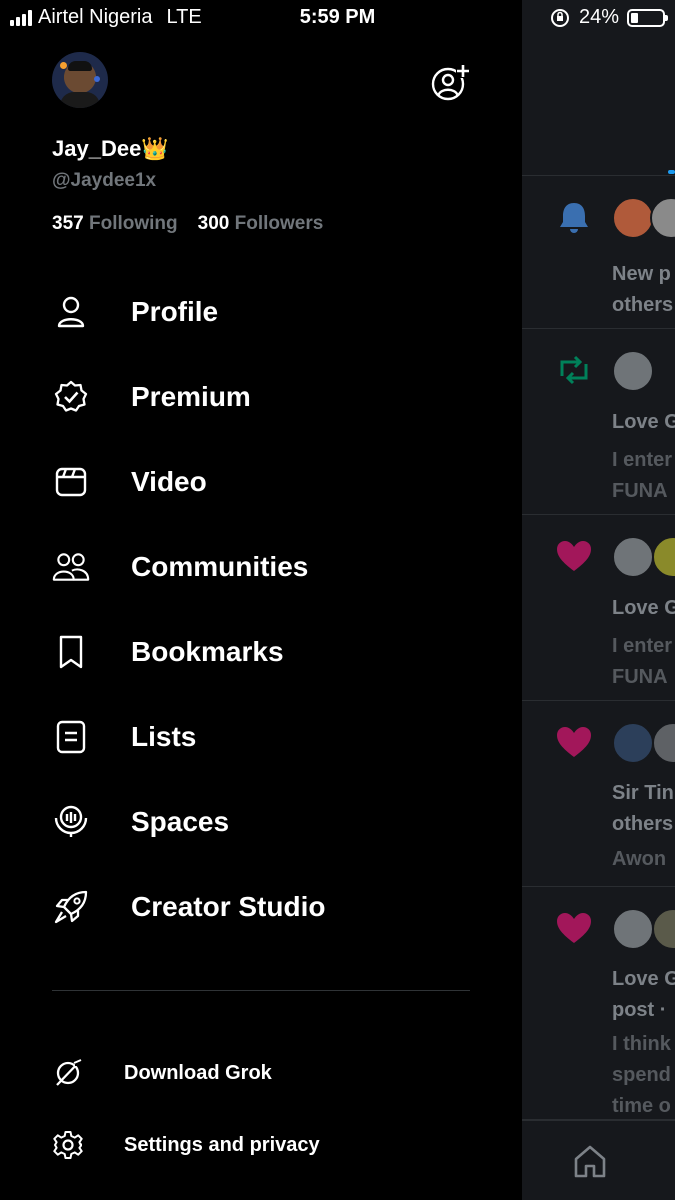 This screenshot has height=1200, width=675. I want to click on menu-item-label: Communities, so click(220, 566).